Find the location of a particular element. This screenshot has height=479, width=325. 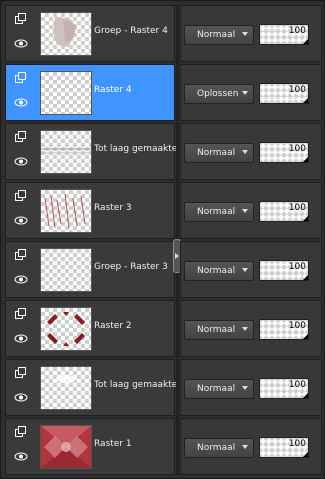

layer-row-tot-laag-gemaakte-2: Tot laag gemaakte se is located at coordinates (90, 387).